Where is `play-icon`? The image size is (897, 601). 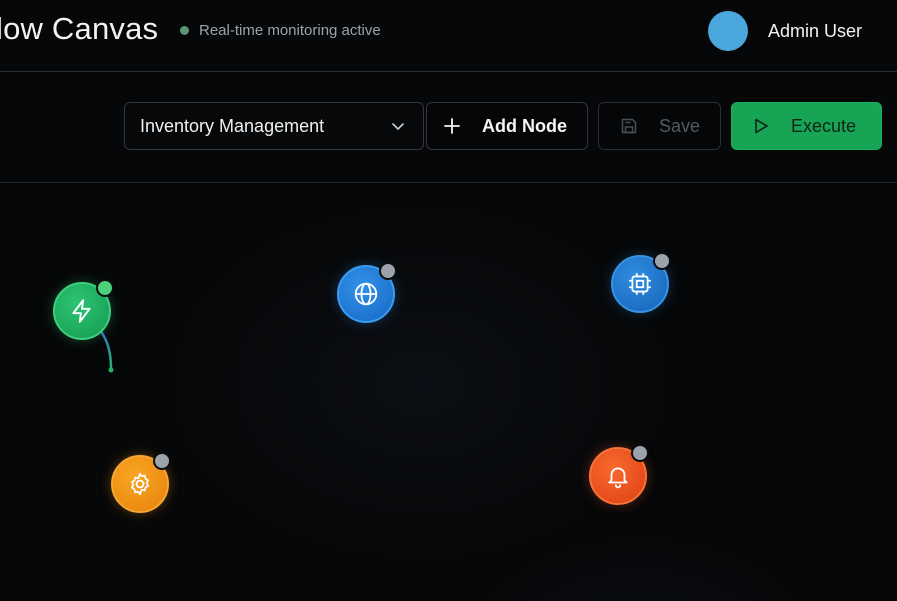
play-icon is located at coordinates (761, 126).